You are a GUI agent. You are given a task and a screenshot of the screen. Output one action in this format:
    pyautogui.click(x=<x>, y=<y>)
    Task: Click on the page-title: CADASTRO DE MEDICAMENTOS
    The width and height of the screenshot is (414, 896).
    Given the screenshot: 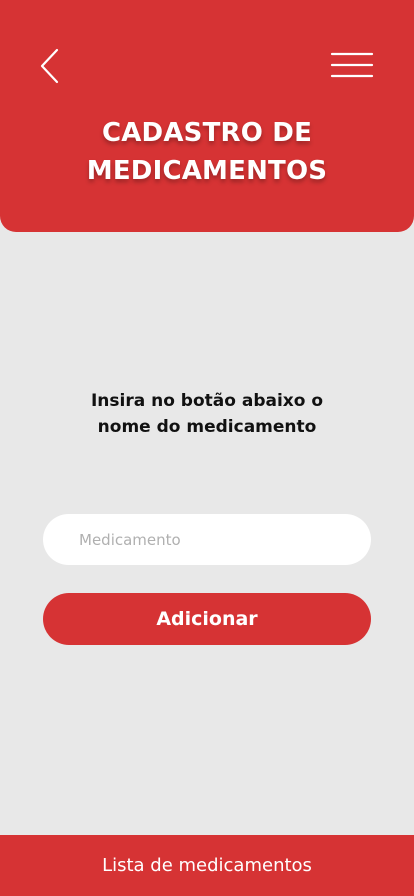 What is the action you would take?
    pyautogui.click(x=207, y=152)
    